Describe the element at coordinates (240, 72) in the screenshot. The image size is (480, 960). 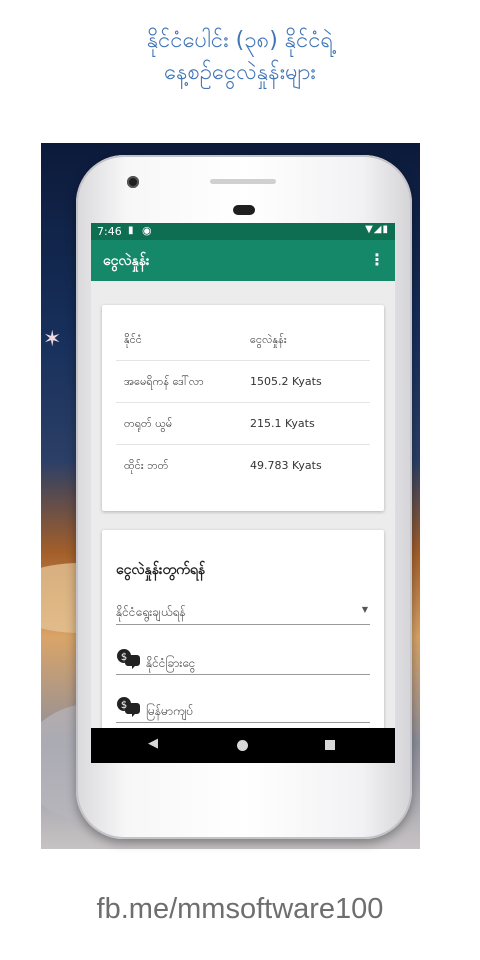
I see `headline-line-2: နေ့စဉ်ငွေလဲနှုန်းများ` at that location.